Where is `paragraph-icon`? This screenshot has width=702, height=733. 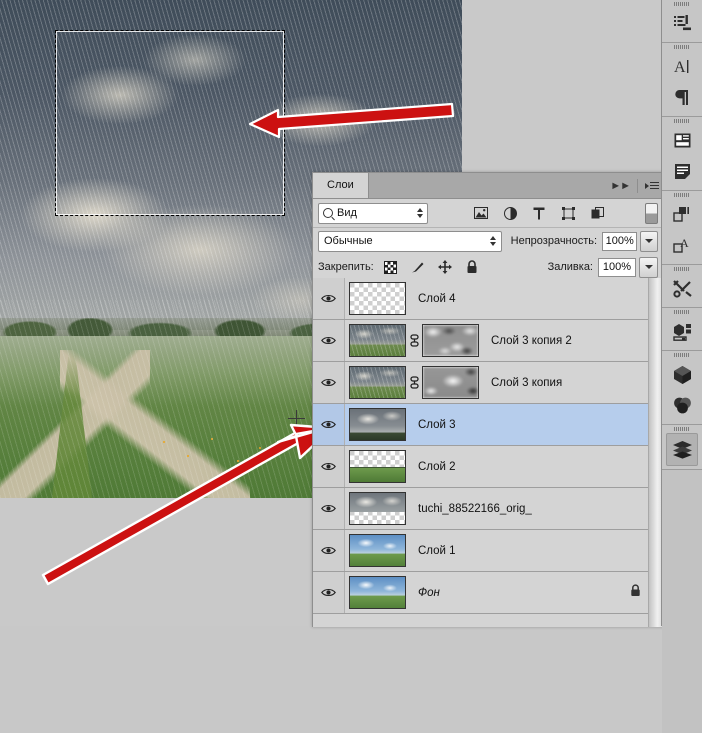
paragraph-icon is located at coordinates (682, 97).